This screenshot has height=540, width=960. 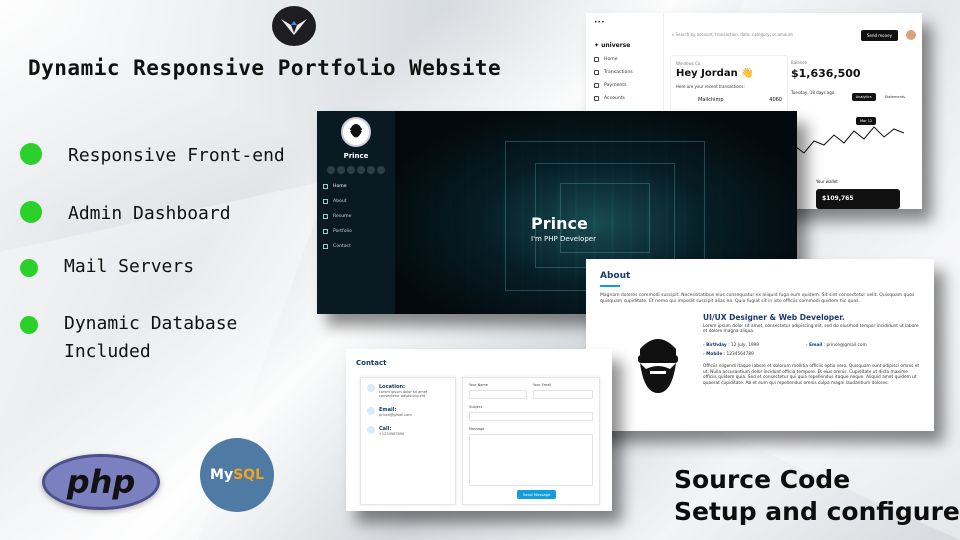 What do you see at coordinates (325, 231) in the screenshot?
I see `portfolio-icon` at bounding box center [325, 231].